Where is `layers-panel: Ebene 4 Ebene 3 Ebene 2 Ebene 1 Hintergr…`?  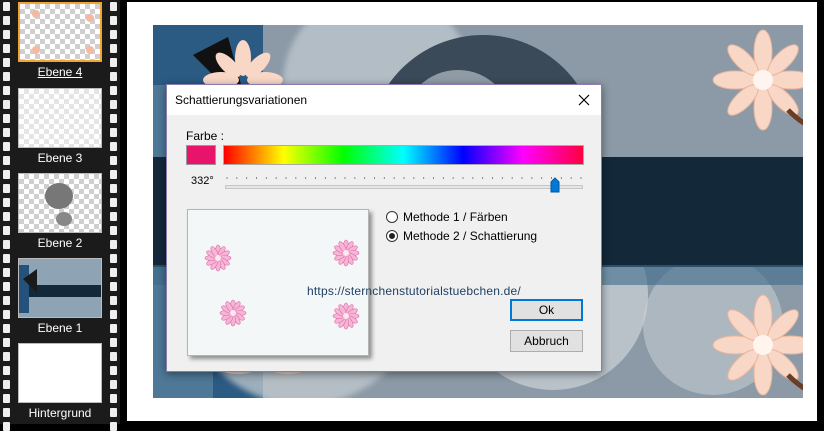 layers-panel: Ebene 4 Ebene 3 Ebene 2 Ebene 1 Hintergr… is located at coordinates (60, 215).